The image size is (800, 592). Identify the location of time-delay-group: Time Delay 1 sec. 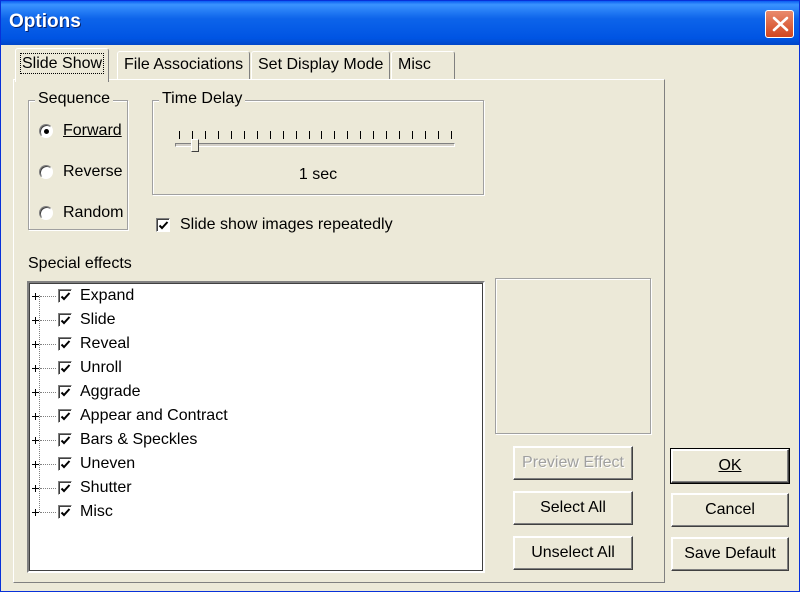
(318, 142).